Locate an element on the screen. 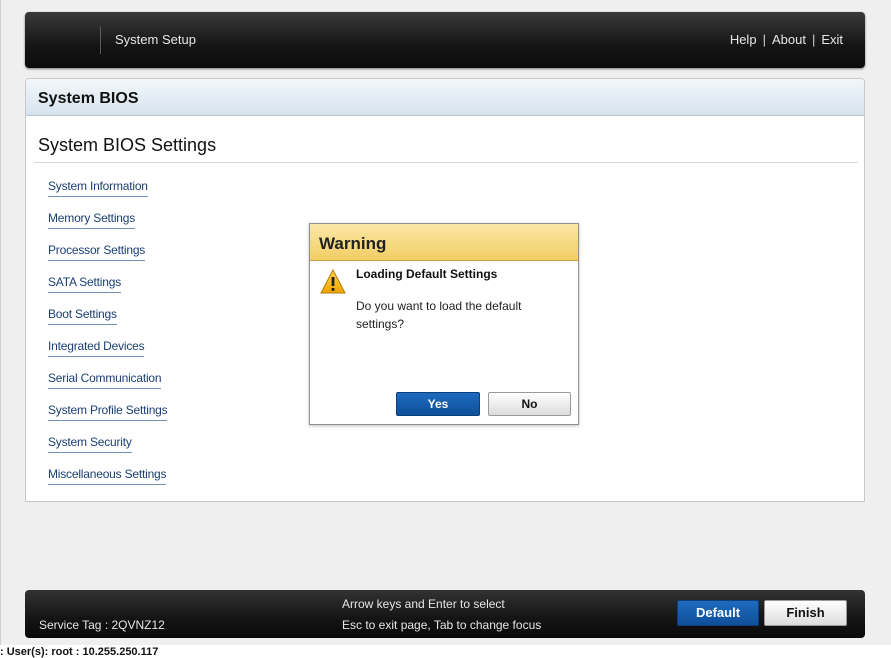 The height and width of the screenshot is (658, 891). menu-item-integrated-devices: Integrated Devices is located at coordinates (107, 353).